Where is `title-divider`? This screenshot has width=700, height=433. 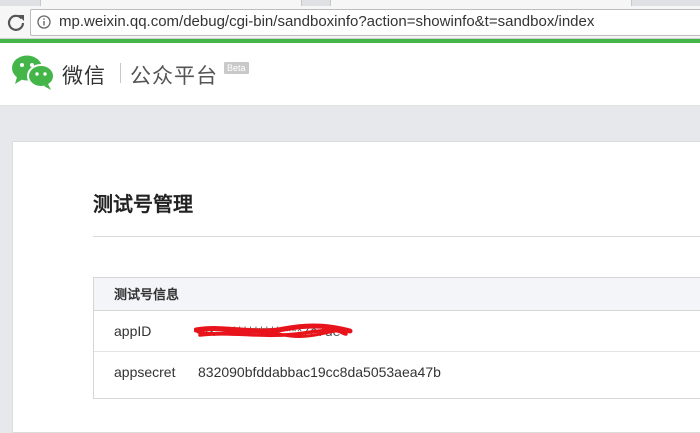
title-divider is located at coordinates (396, 236).